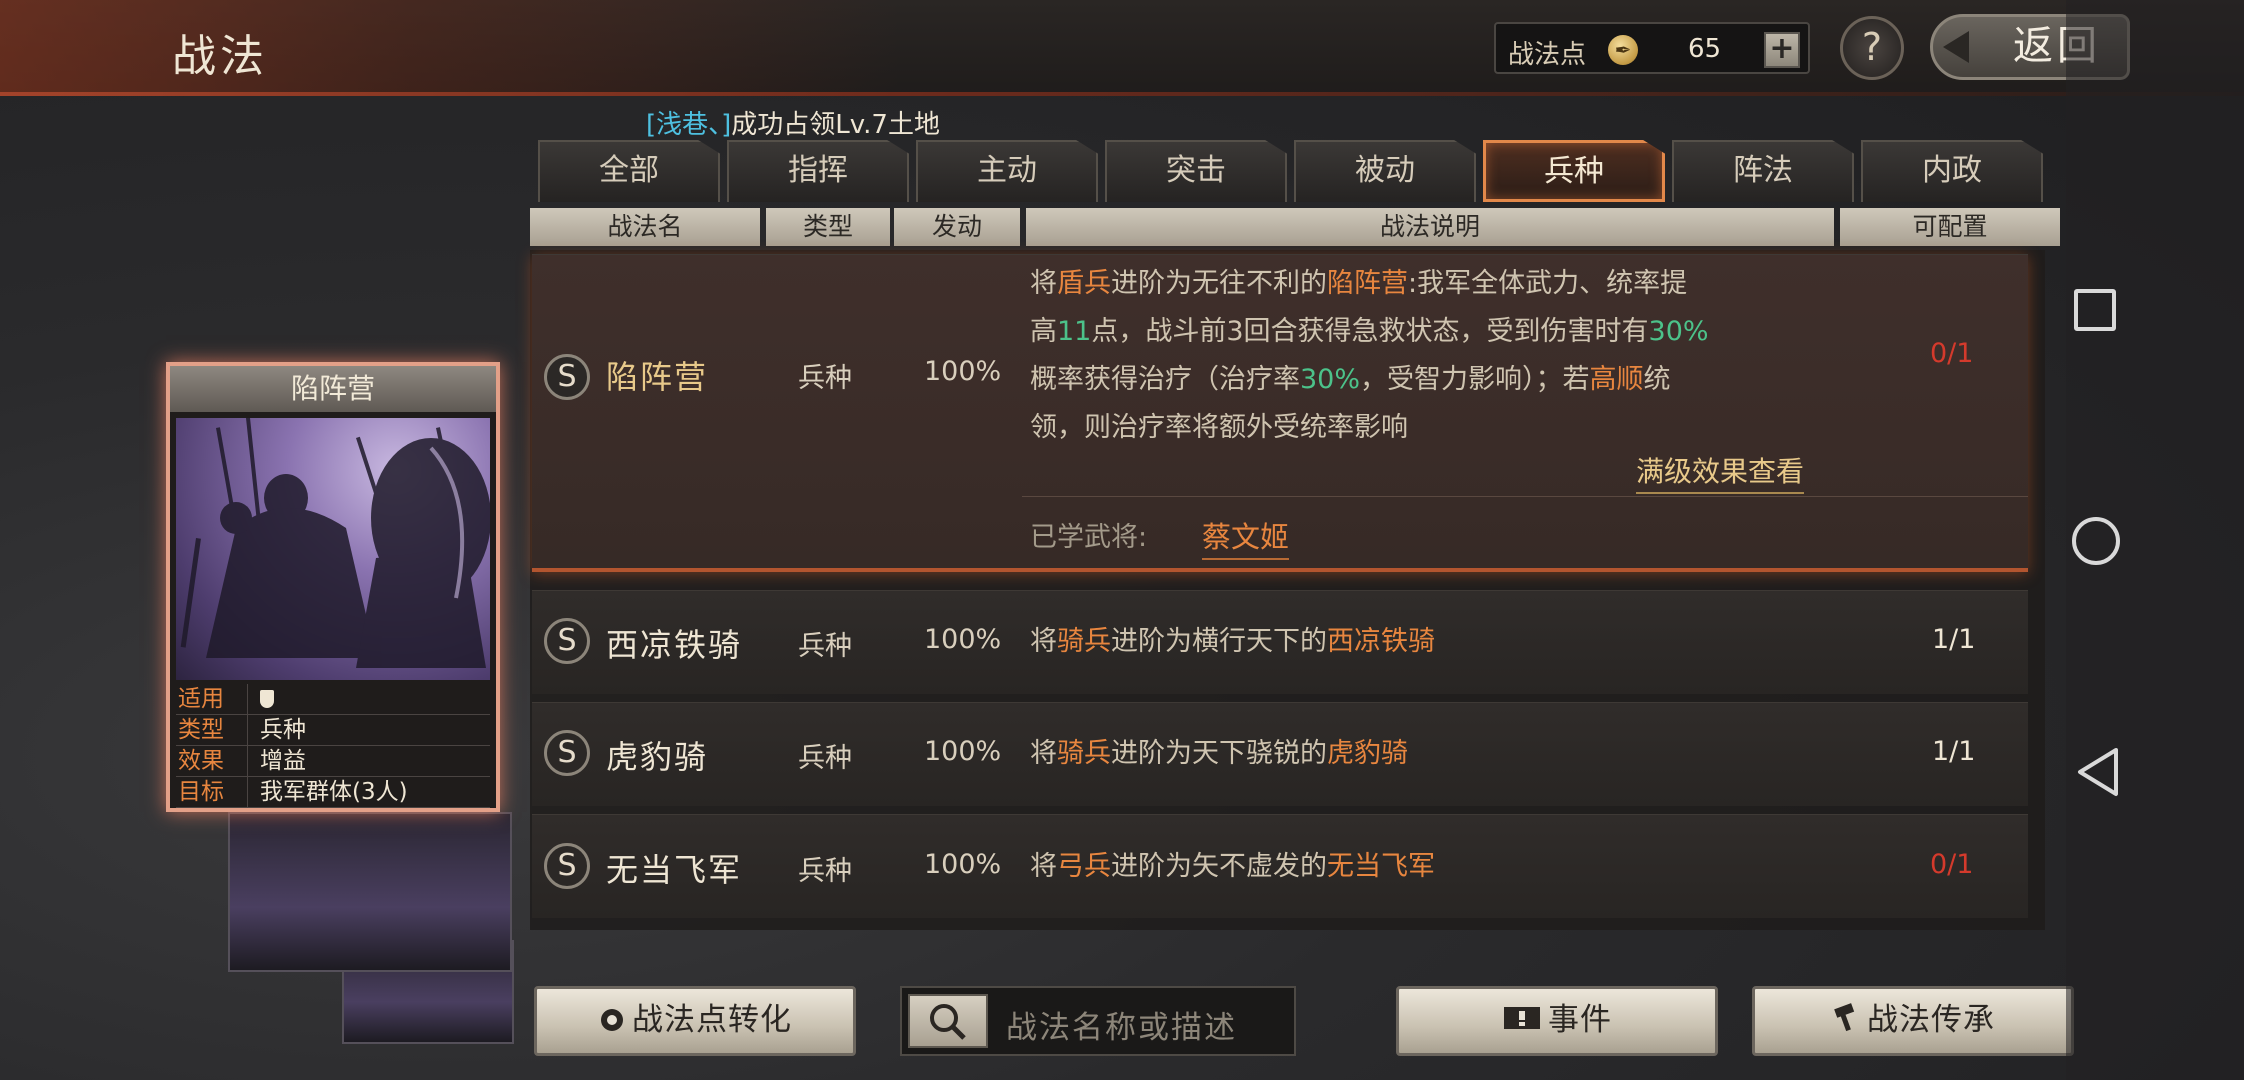  Describe the element at coordinates (1548, 283) in the screenshot. I see `desc-text: :我军全体武力、统率提` at that location.